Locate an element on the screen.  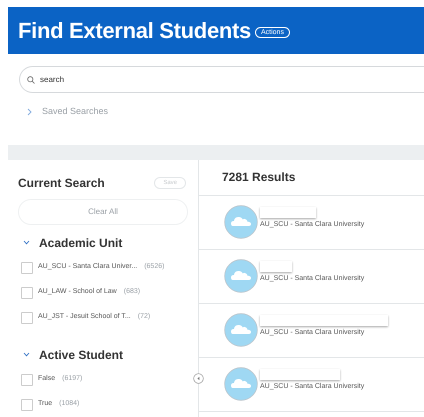
page-title: Find External Students is located at coordinates (134, 31).